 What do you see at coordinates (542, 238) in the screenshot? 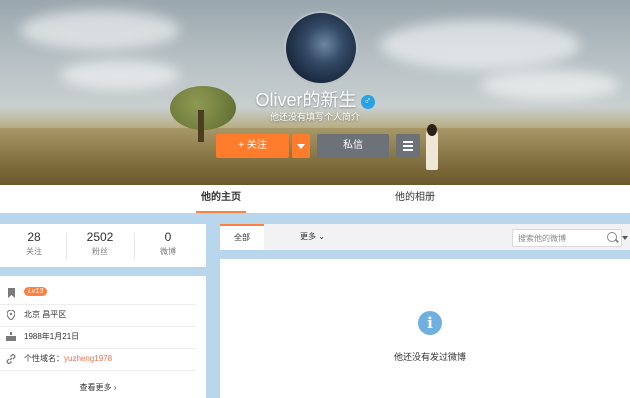
I see `search-input: 搜索他的微博` at bounding box center [542, 238].